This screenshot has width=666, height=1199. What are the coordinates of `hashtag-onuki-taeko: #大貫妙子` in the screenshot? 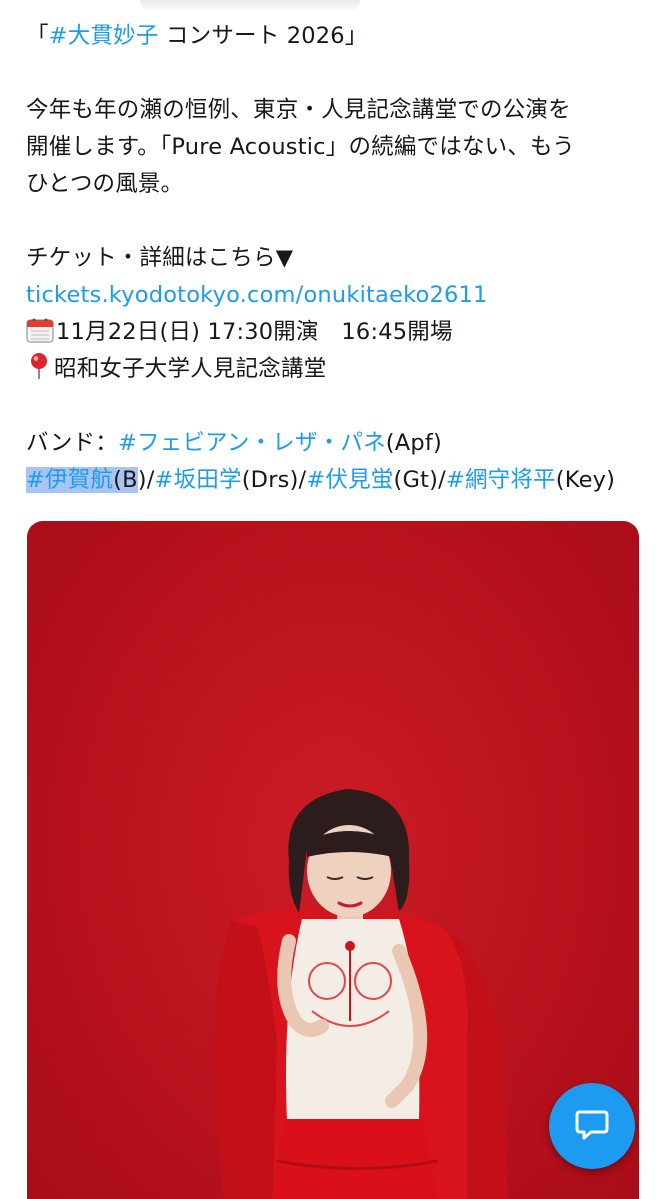 It's located at (104, 36).